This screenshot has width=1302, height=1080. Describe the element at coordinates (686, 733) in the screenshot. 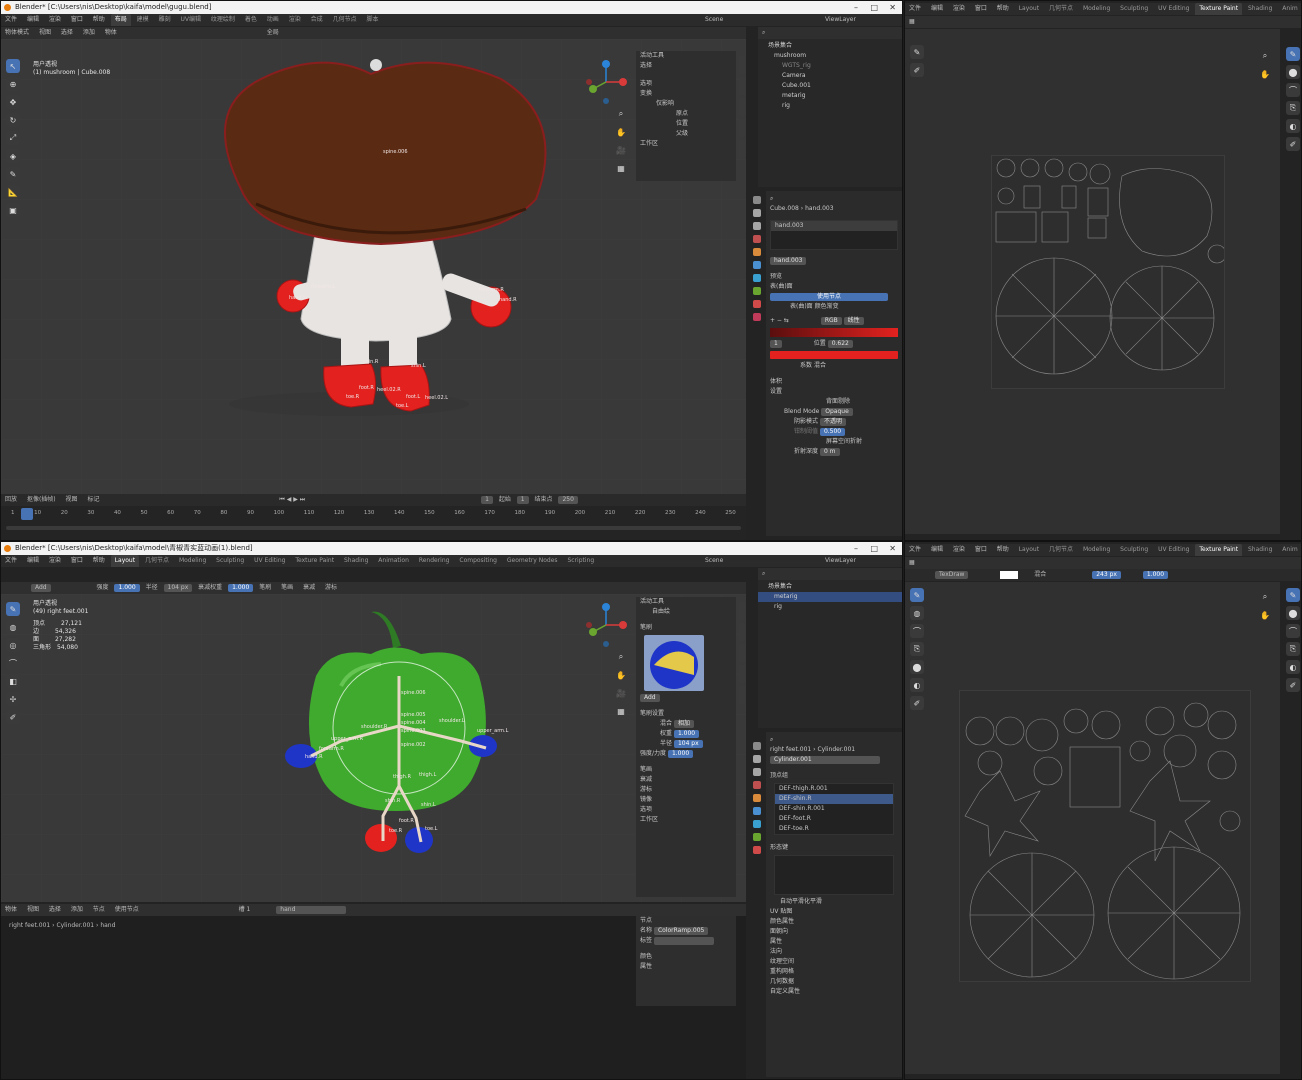

I see `weight-field: 1.000` at that location.